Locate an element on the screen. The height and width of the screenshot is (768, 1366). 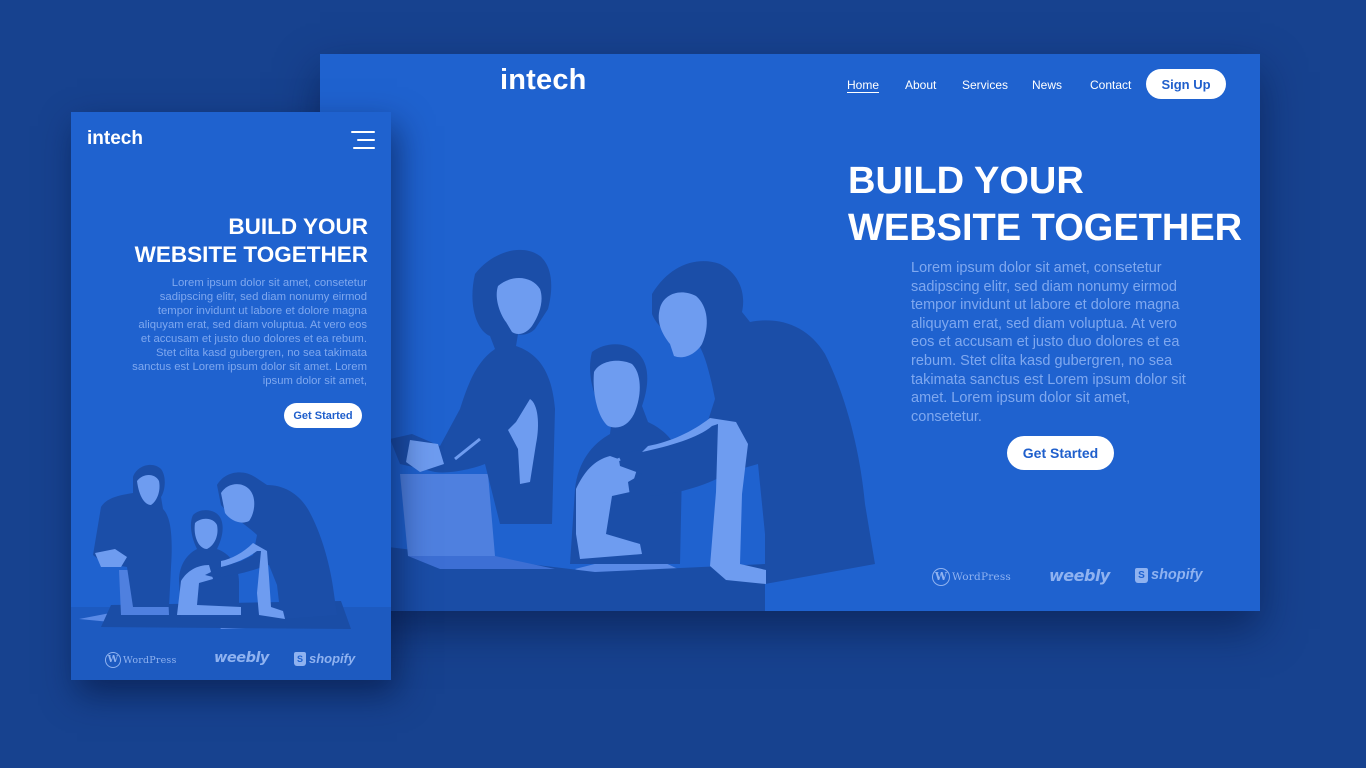
nav-link-services: Services is located at coordinates (985, 85).